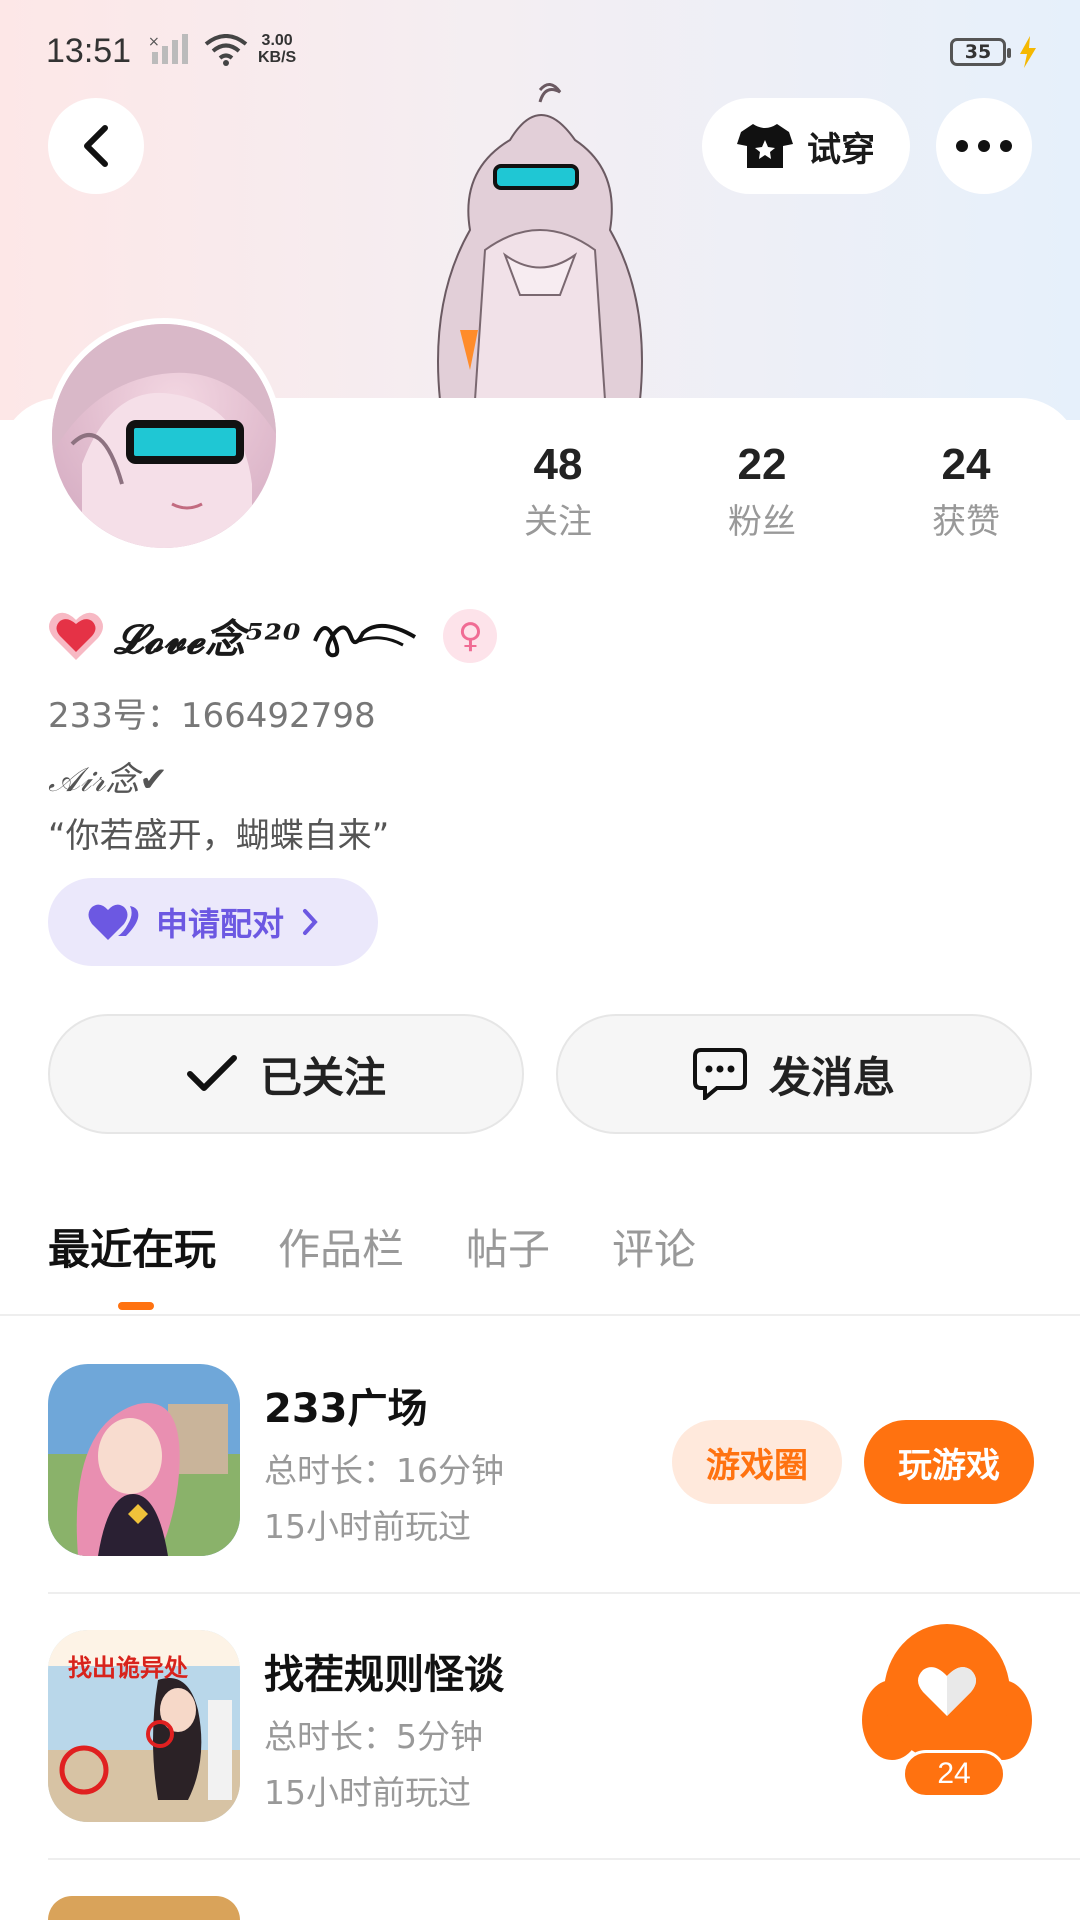 The height and width of the screenshot is (1920, 1080). Describe the element at coordinates (762, 522) in the screenshot. I see `stat-label: 粉丝` at that location.